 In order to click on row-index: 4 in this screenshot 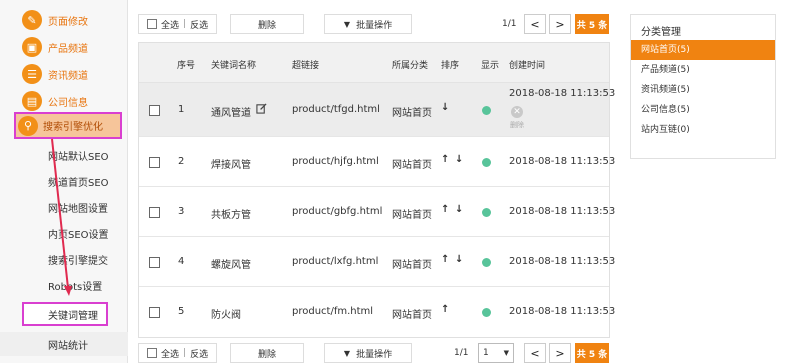, I will do `click(181, 261)`.